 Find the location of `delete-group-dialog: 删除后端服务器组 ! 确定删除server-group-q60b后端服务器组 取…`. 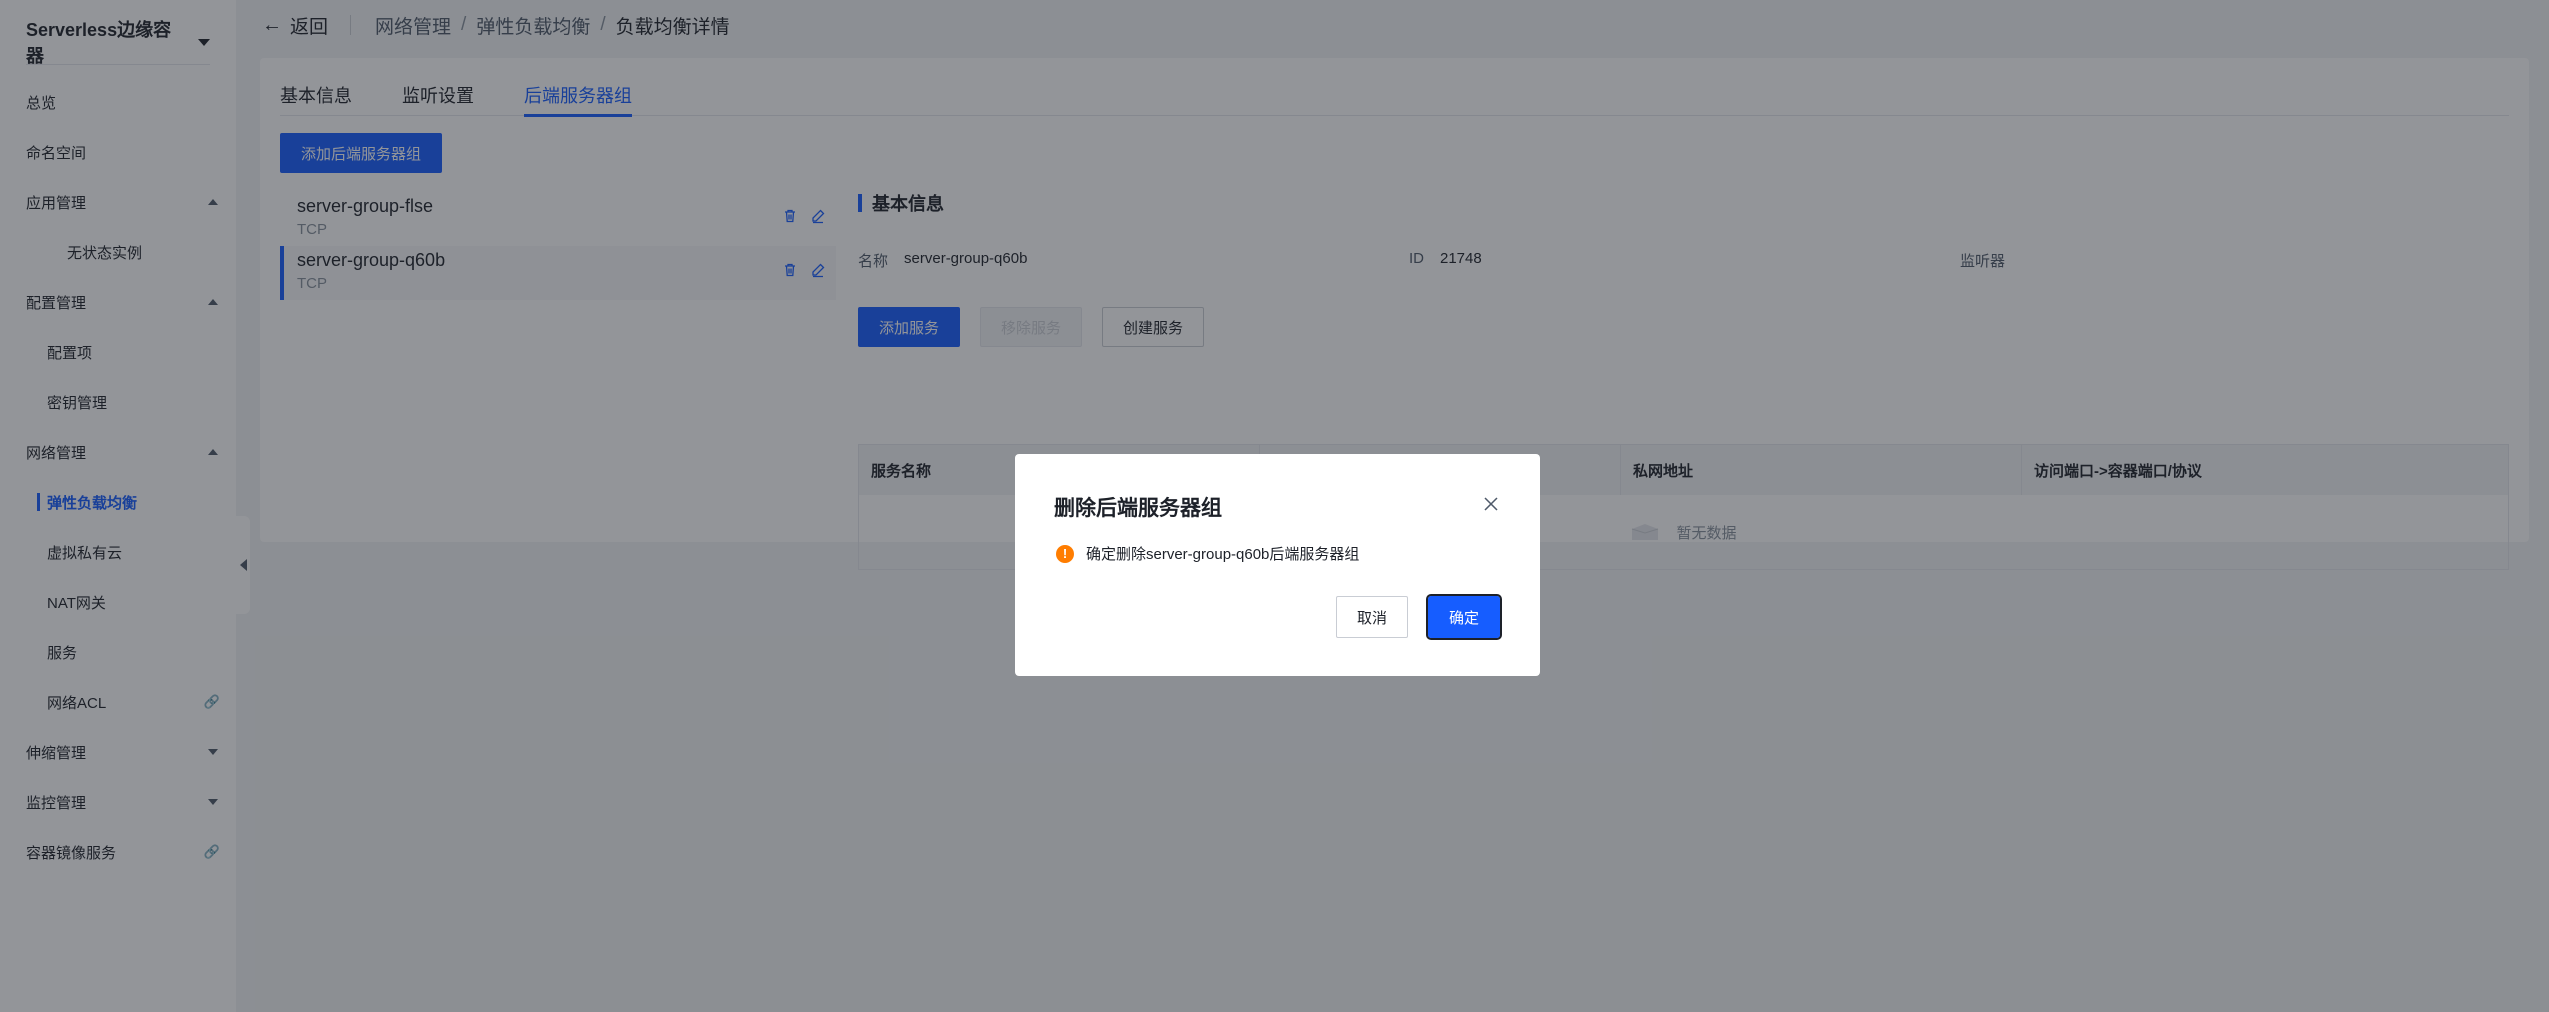

delete-group-dialog: 删除后端服务器组 ! 确定删除server-group-q60b后端服务器组 取… is located at coordinates (1277, 565).